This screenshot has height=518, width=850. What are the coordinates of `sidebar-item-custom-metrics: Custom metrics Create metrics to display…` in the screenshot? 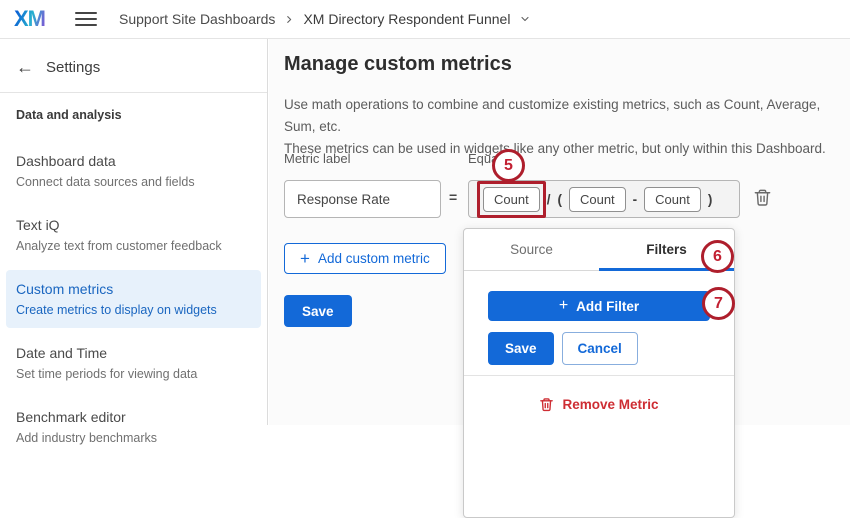 It's located at (133, 299).